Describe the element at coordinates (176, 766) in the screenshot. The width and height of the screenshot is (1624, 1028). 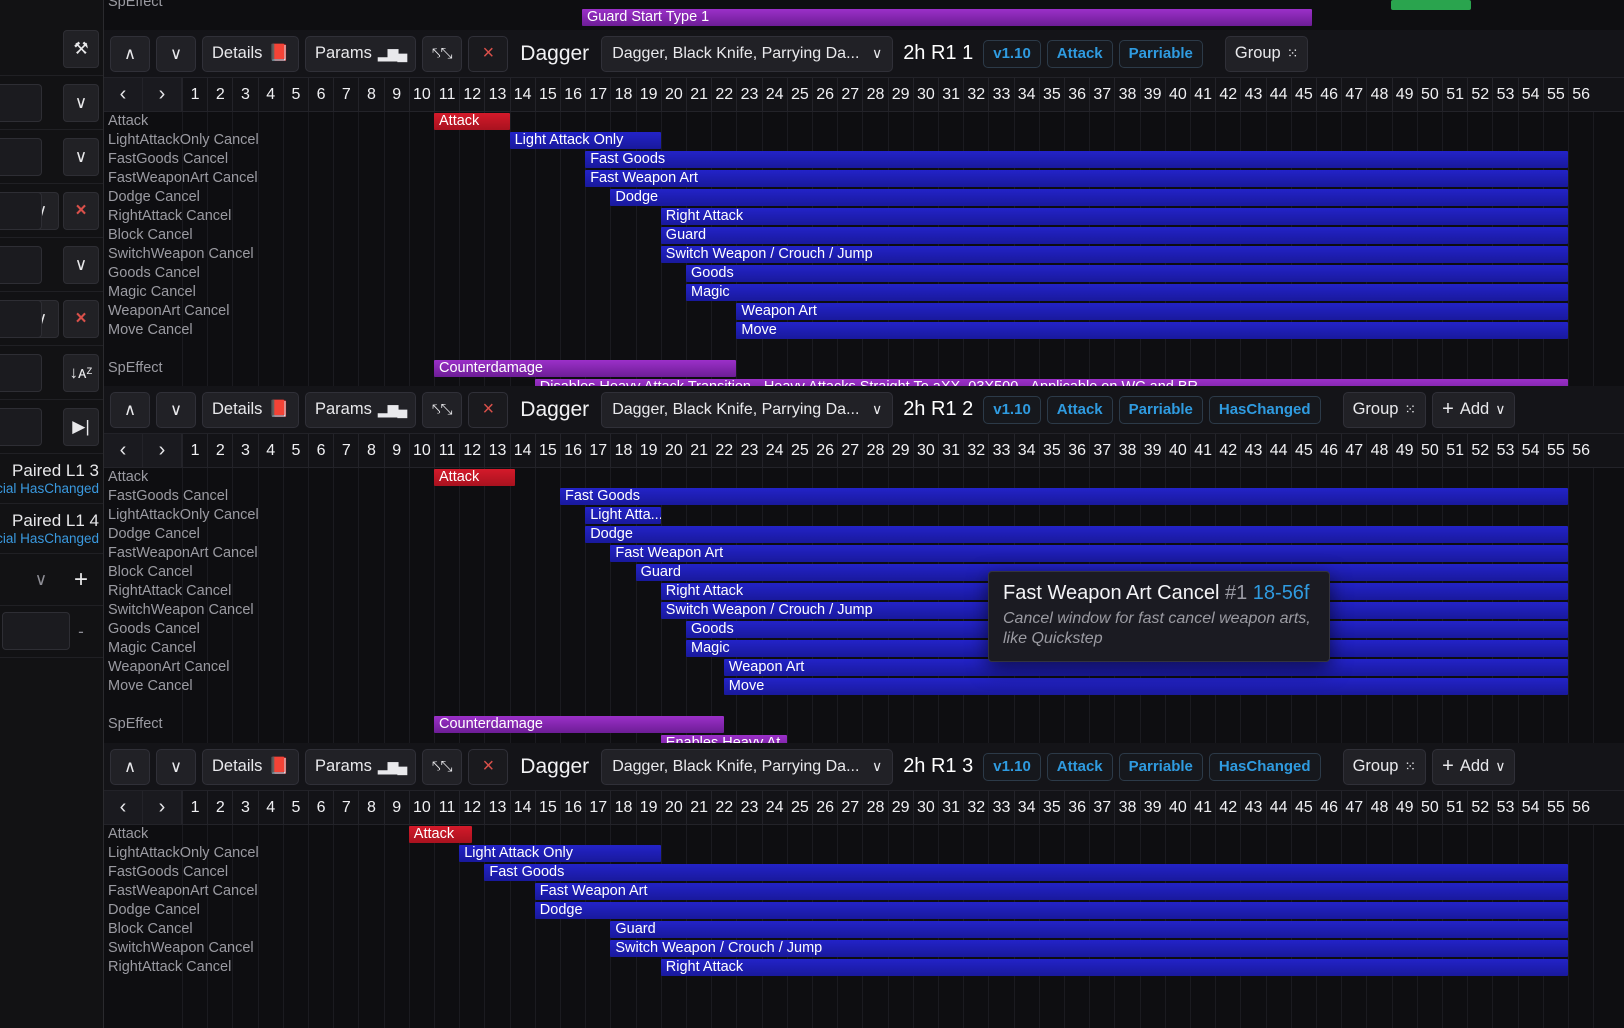
I see `move-down-button: ∨` at that location.